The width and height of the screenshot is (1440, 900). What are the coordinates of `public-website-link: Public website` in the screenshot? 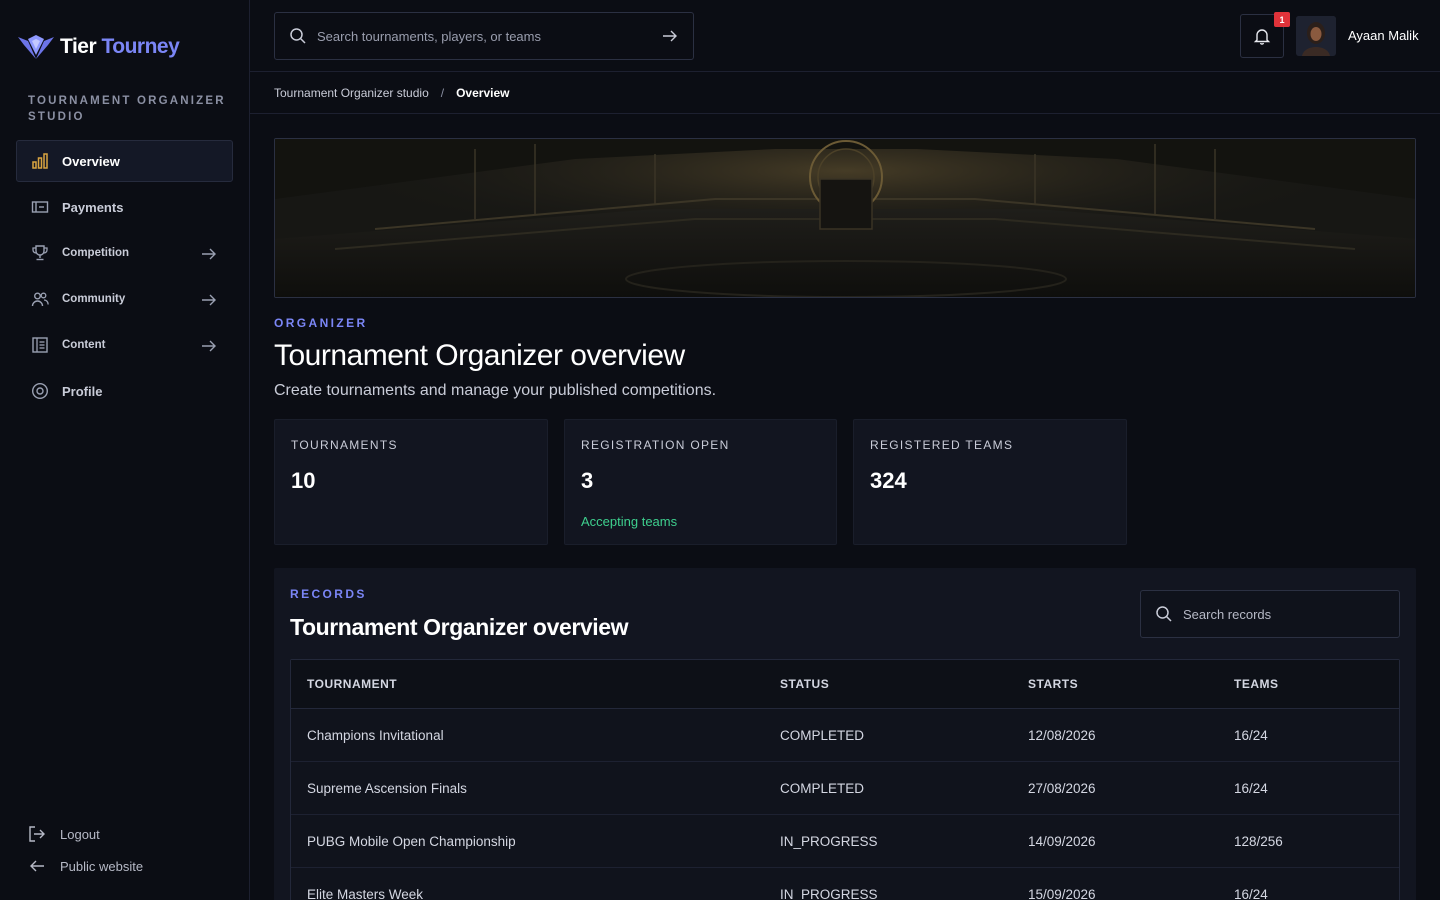 It's located at (85, 866).